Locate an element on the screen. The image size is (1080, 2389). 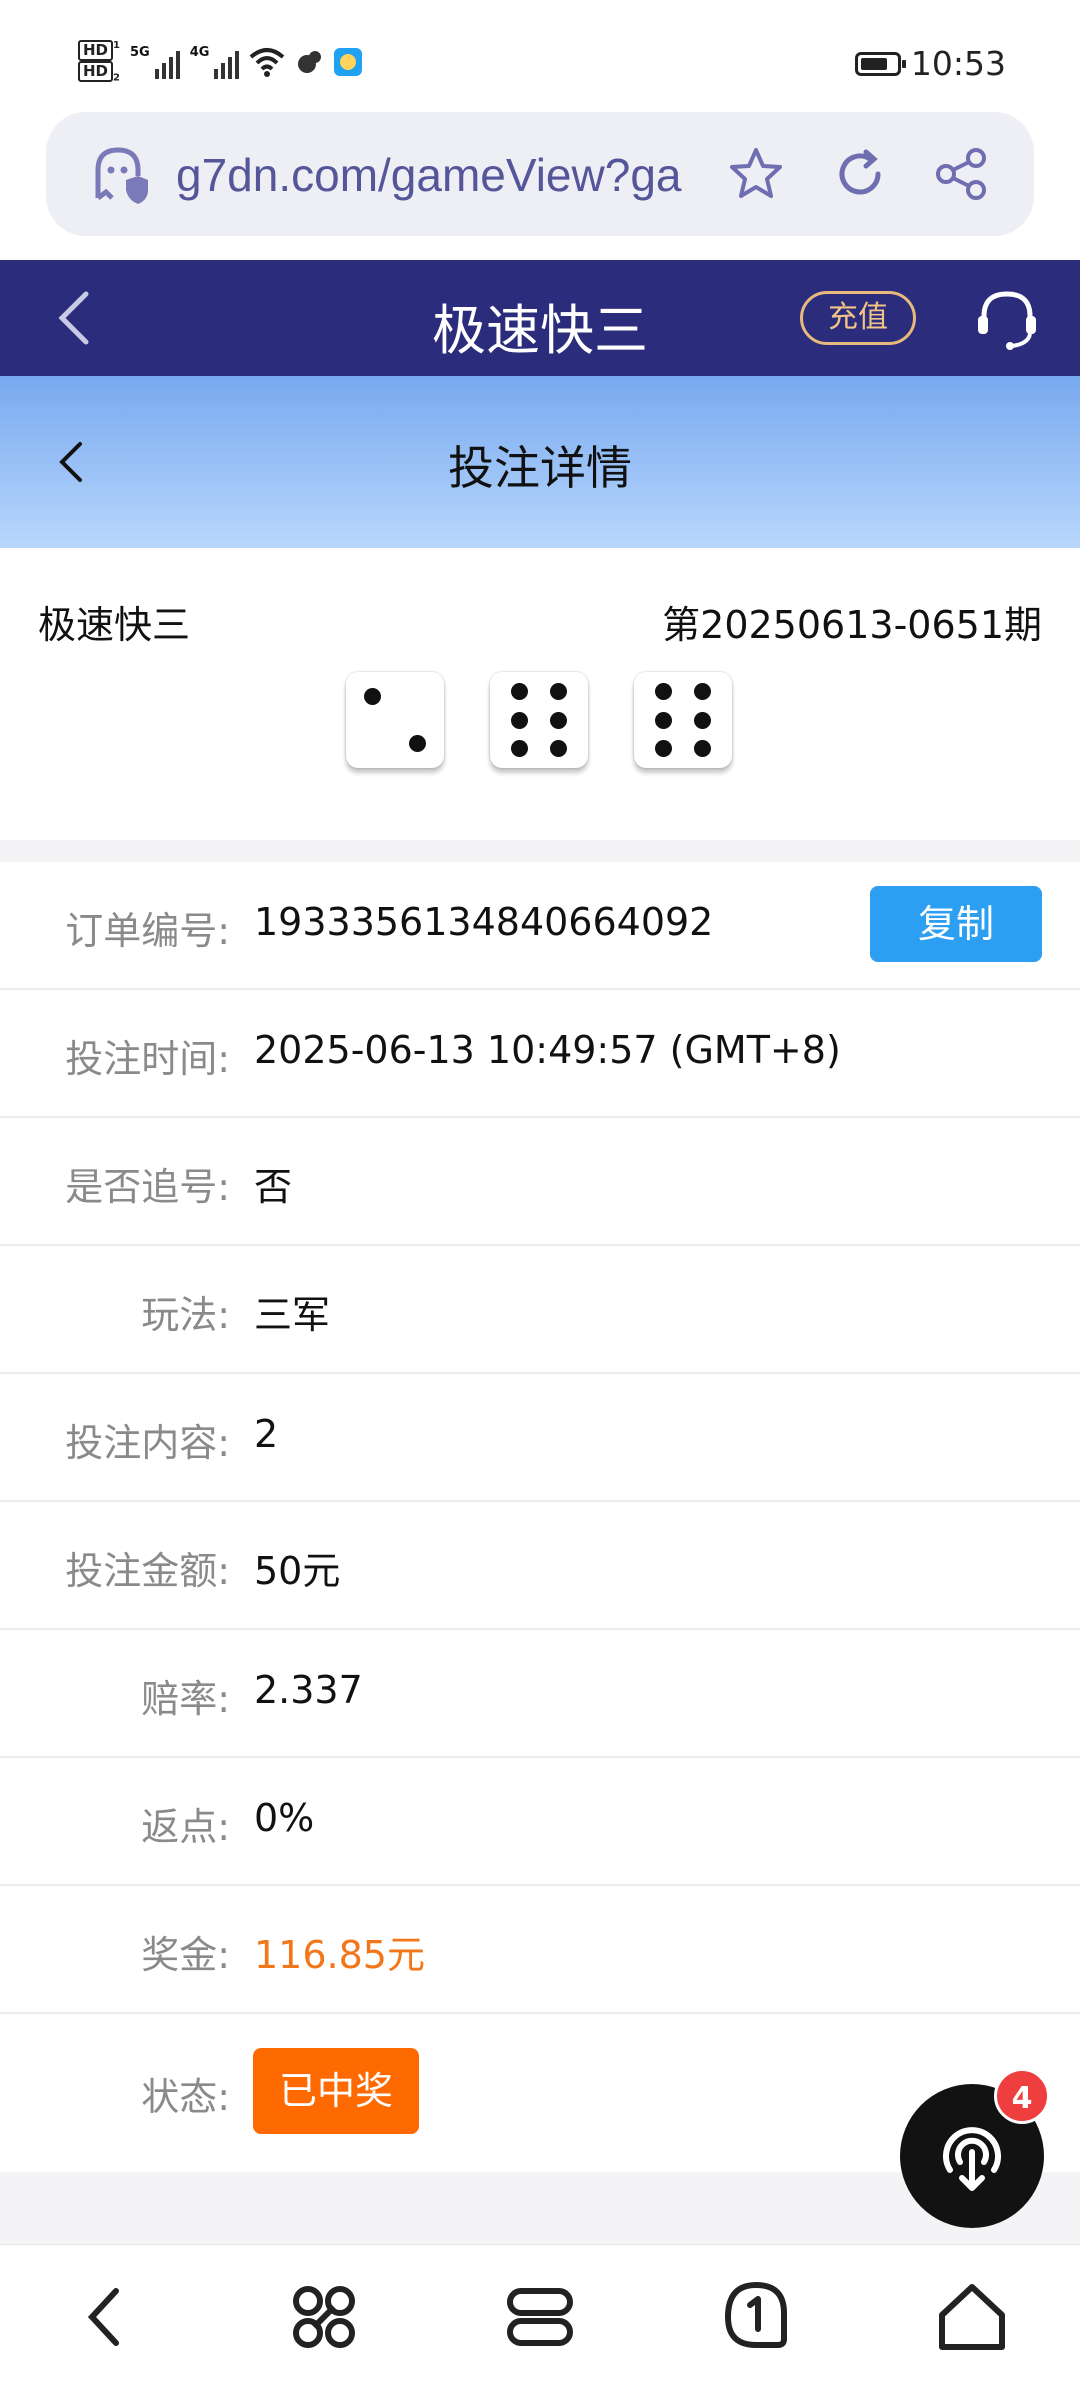
tabs-icon is located at coordinates (540, 2317).